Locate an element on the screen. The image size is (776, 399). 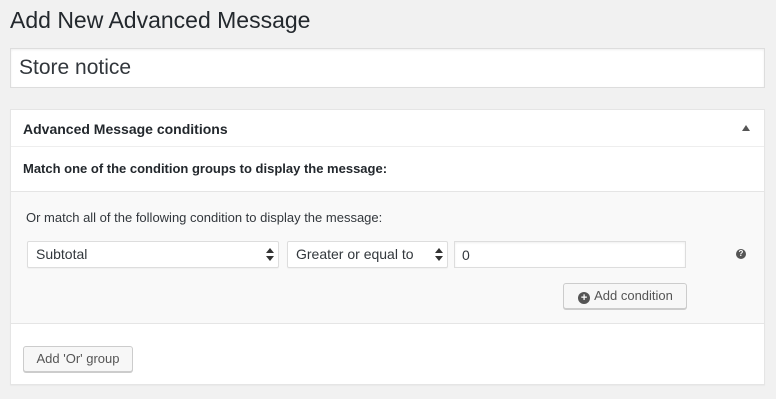
help-icon: ? is located at coordinates (741, 254).